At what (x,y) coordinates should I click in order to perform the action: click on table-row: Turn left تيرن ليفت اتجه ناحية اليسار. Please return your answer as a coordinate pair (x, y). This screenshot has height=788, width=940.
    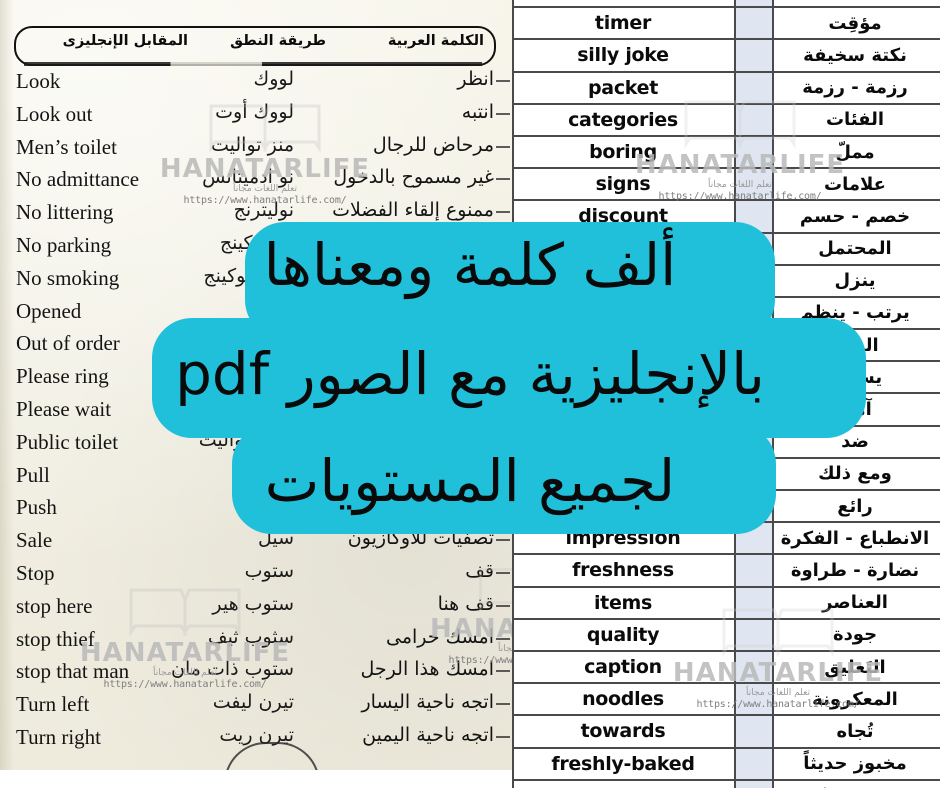
    Looking at the image, I should click on (256, 705).